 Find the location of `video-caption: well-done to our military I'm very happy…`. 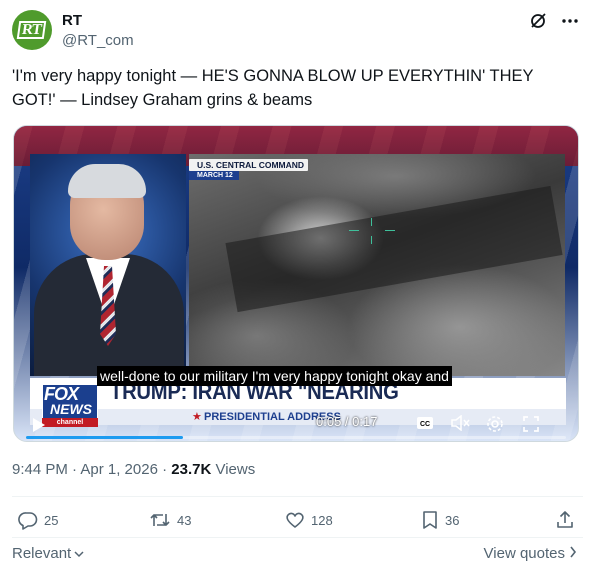

video-caption: well-done to our military I'm very happy… is located at coordinates (274, 376).